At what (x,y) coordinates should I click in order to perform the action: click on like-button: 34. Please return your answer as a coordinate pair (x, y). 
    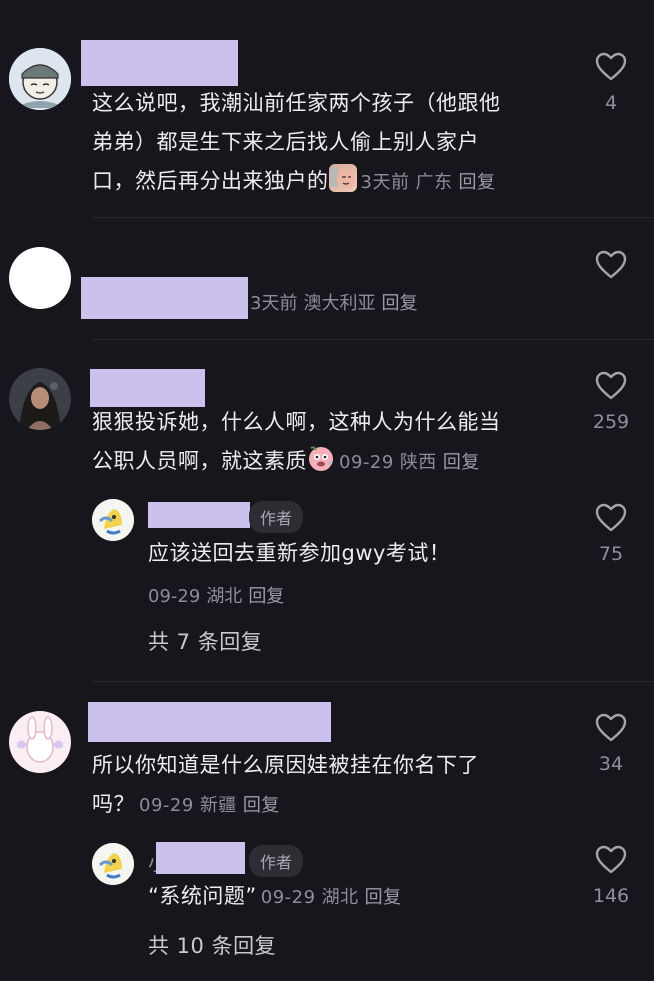
    Looking at the image, I should click on (611, 744).